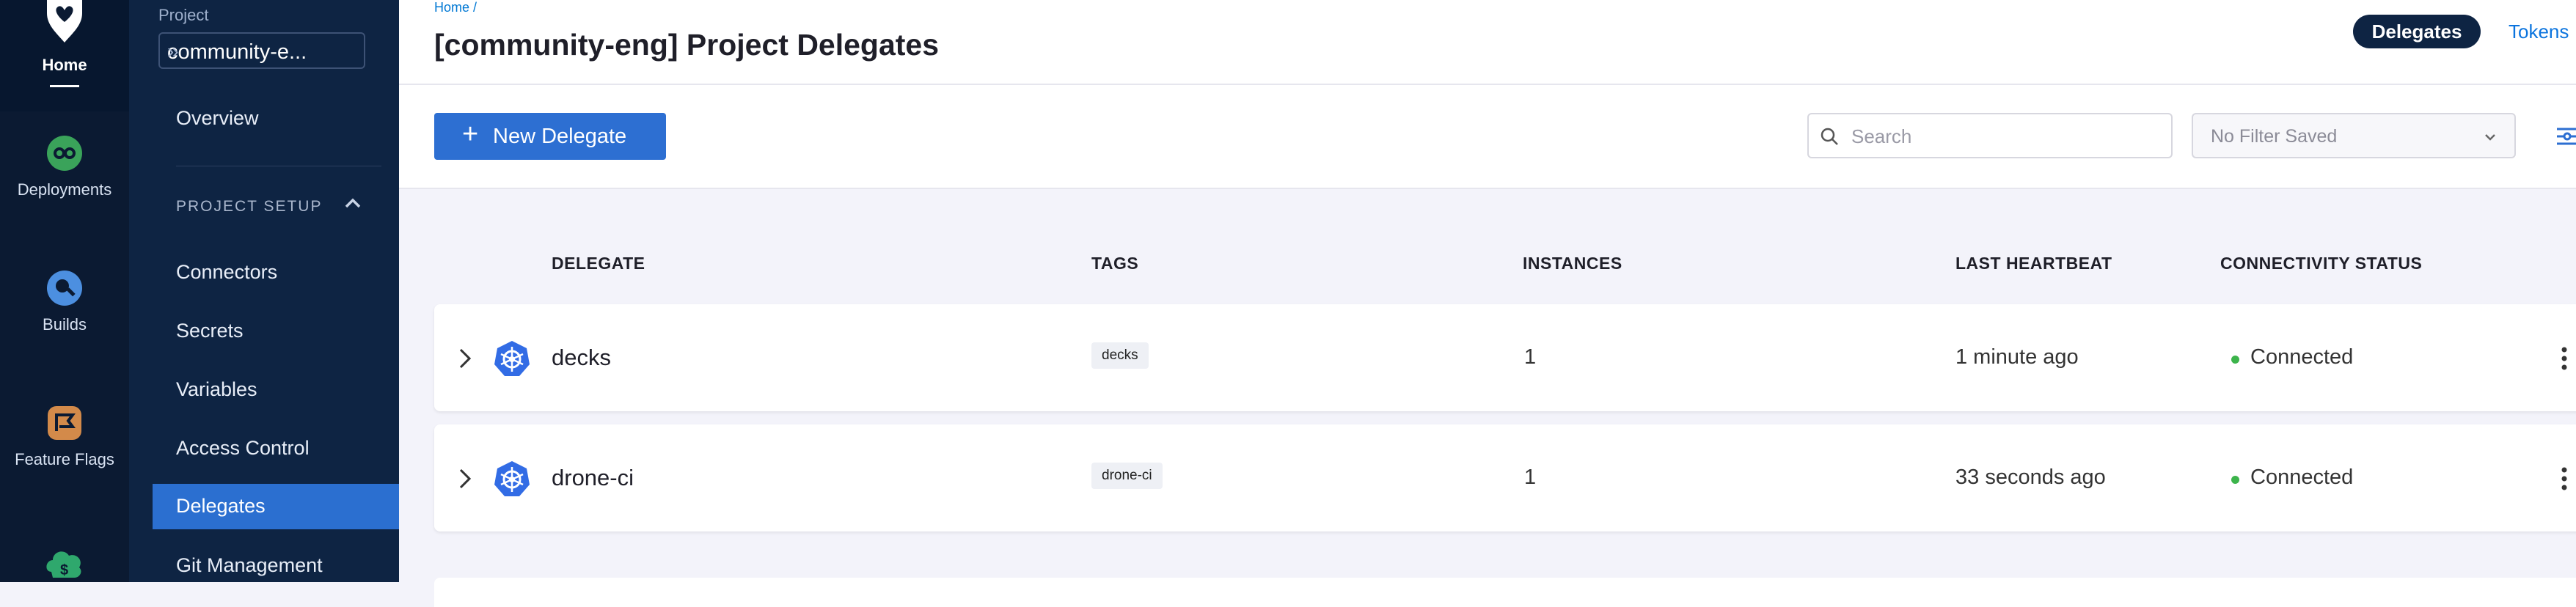 This screenshot has height=607, width=2576. What do you see at coordinates (2354, 135) in the screenshot?
I see `filter-select: No Filter Saved` at bounding box center [2354, 135].